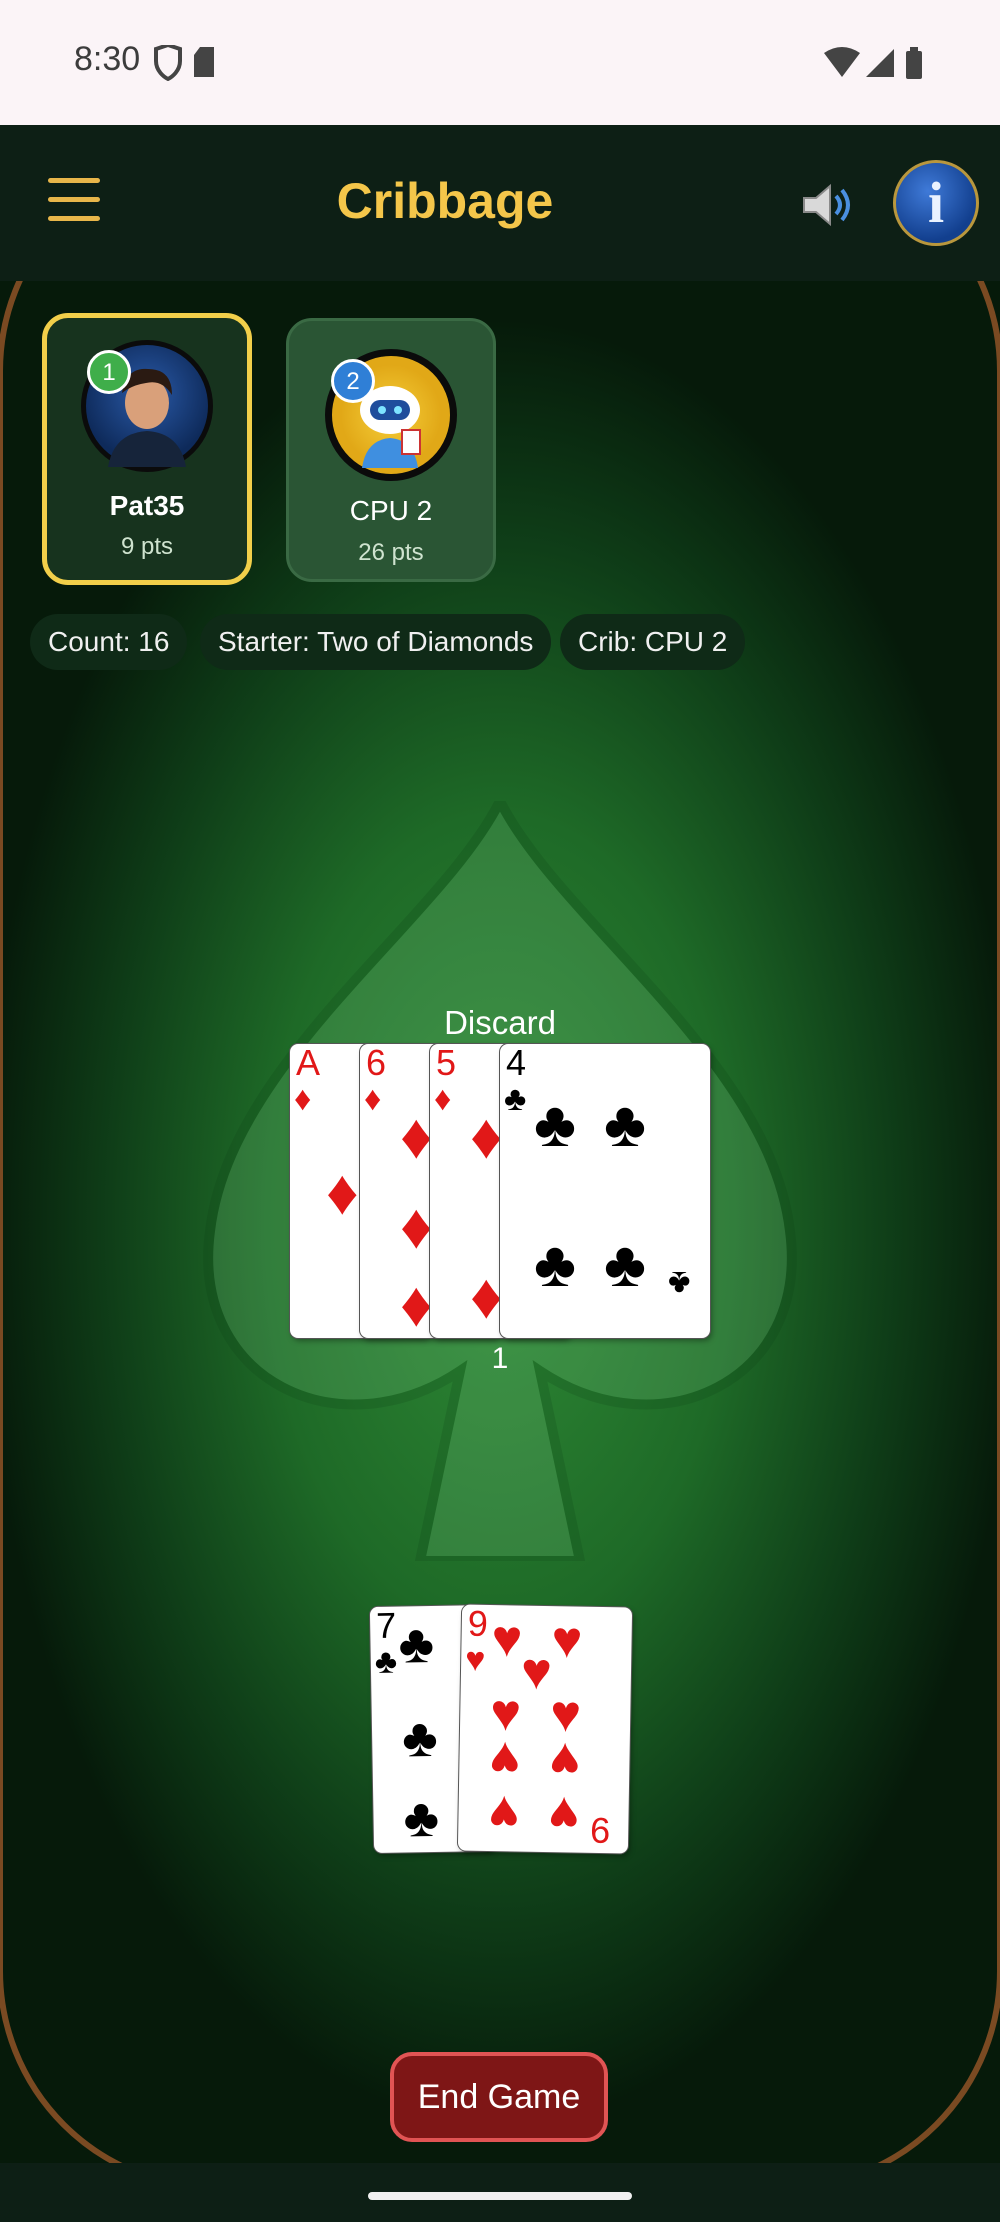 The height and width of the screenshot is (2222, 1000). Describe the element at coordinates (500, 1358) in the screenshot. I see `discard-count: 1` at that location.